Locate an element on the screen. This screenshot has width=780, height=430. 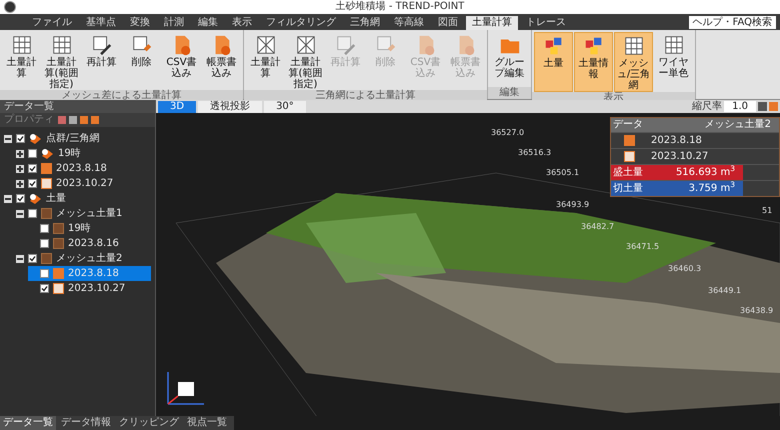
scale-label: 縮尺率 is located at coordinates (707, 107).